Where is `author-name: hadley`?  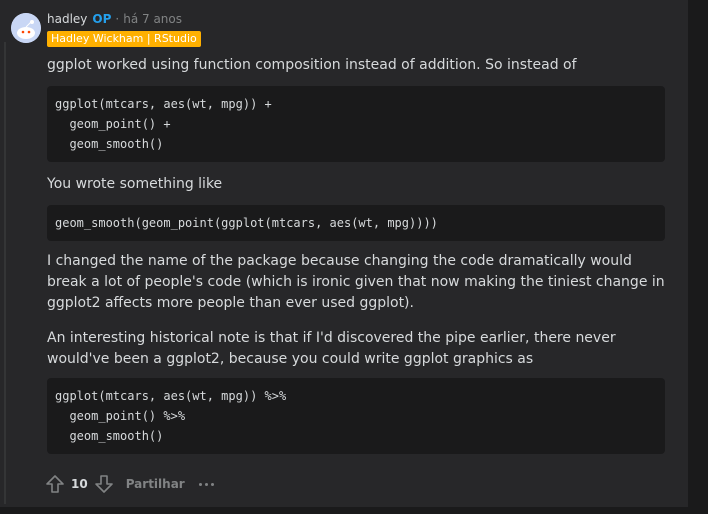 author-name: hadley is located at coordinates (67, 19).